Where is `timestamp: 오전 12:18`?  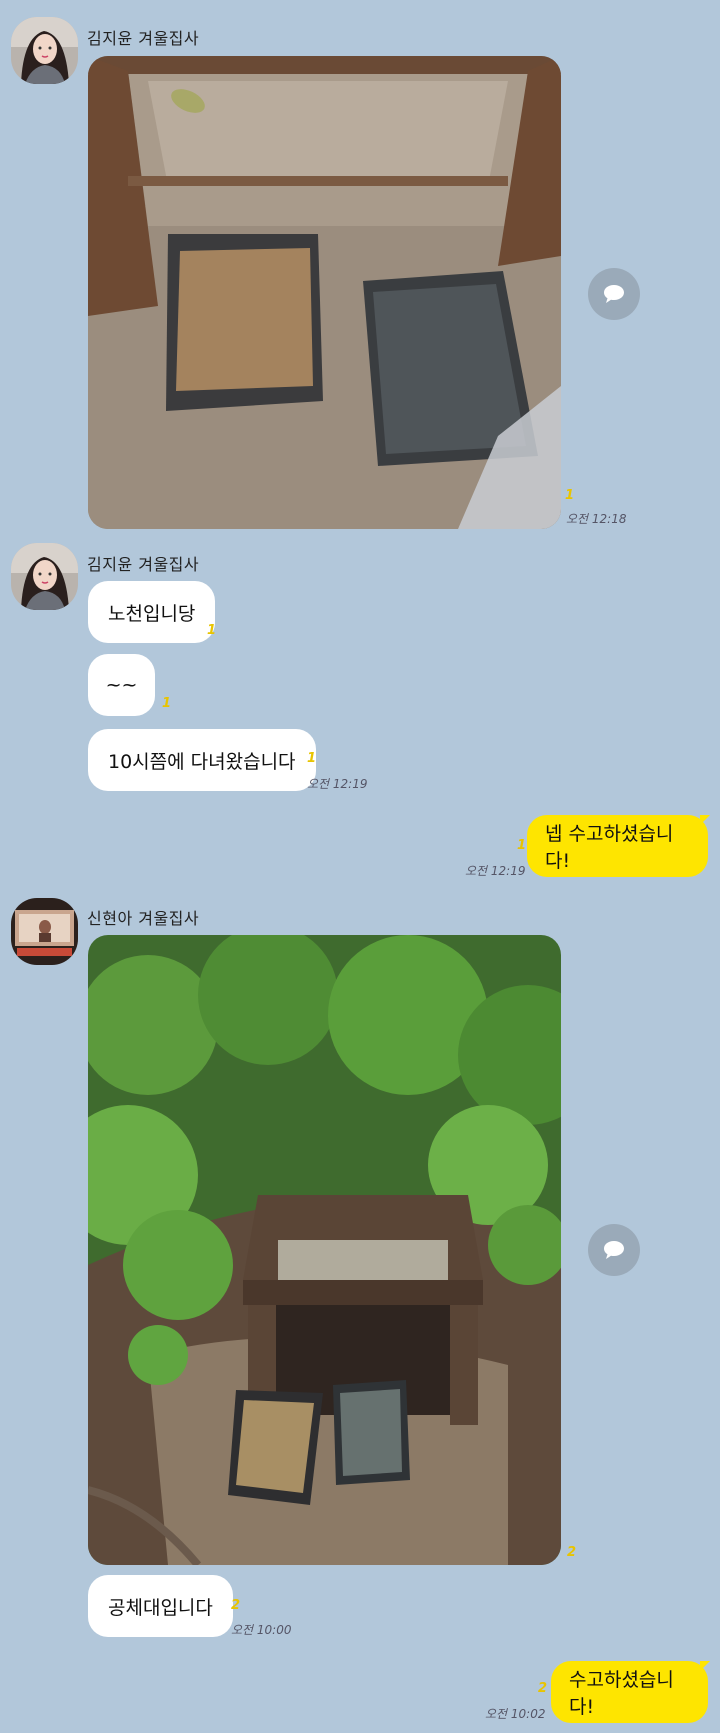 timestamp: 오전 12:18 is located at coordinates (596, 519).